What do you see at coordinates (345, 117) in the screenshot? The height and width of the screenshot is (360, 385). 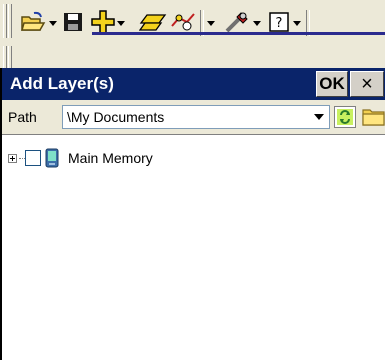 I see `refresh-icon` at bounding box center [345, 117].